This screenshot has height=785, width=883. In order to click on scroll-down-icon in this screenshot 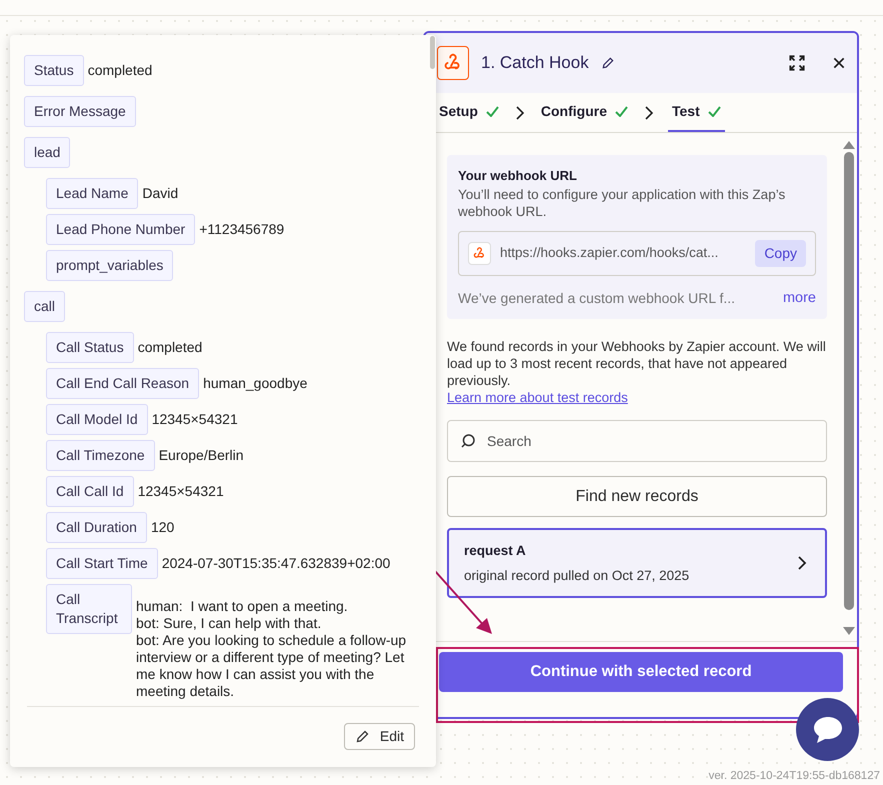, I will do `click(849, 631)`.